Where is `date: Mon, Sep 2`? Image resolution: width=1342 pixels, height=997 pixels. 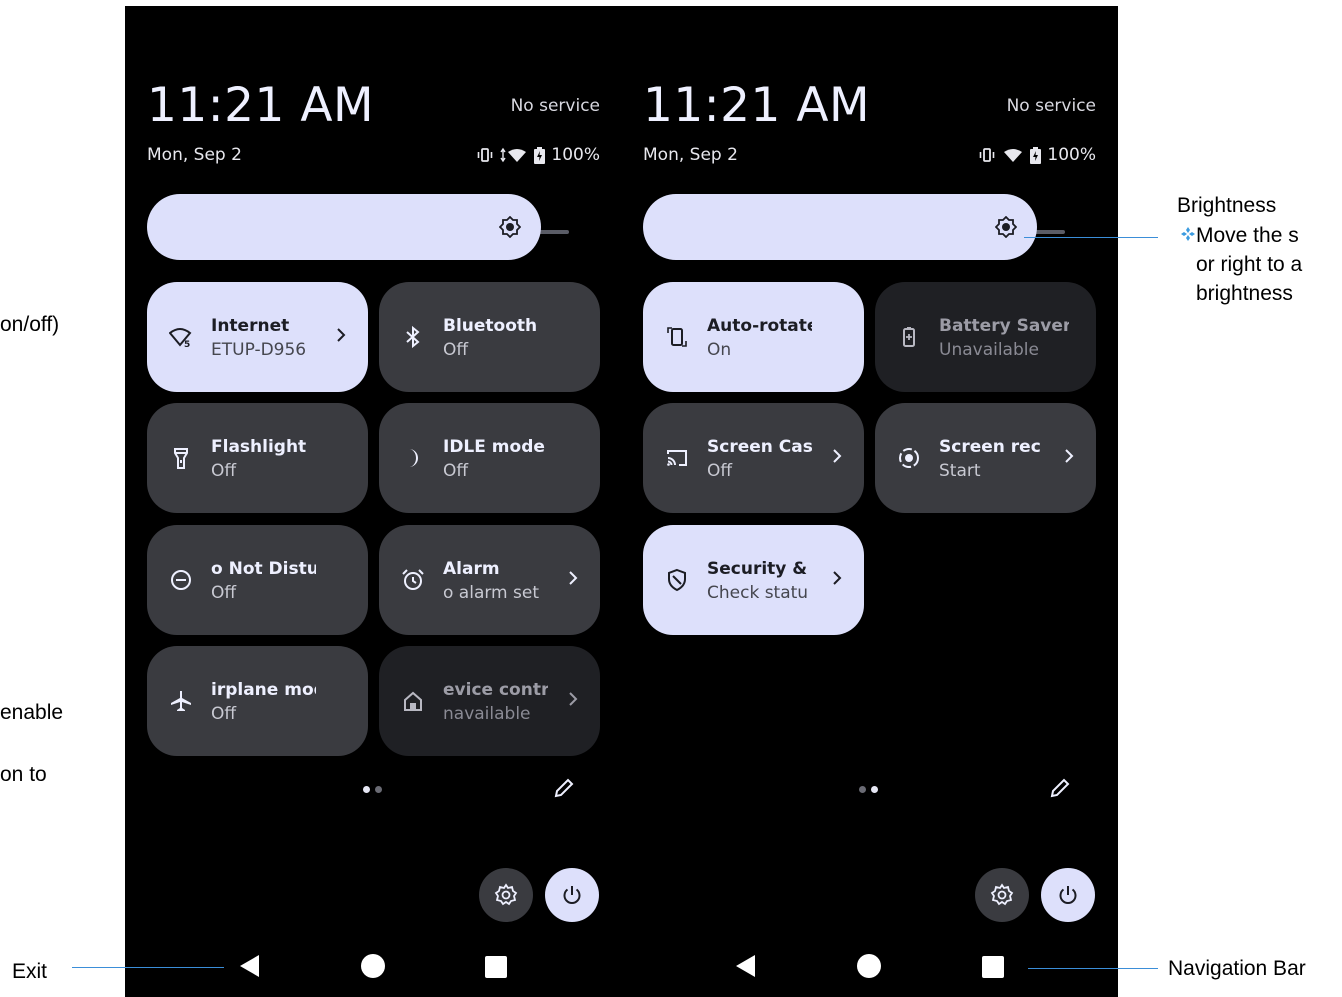
date: Mon, Sep 2 is located at coordinates (194, 155).